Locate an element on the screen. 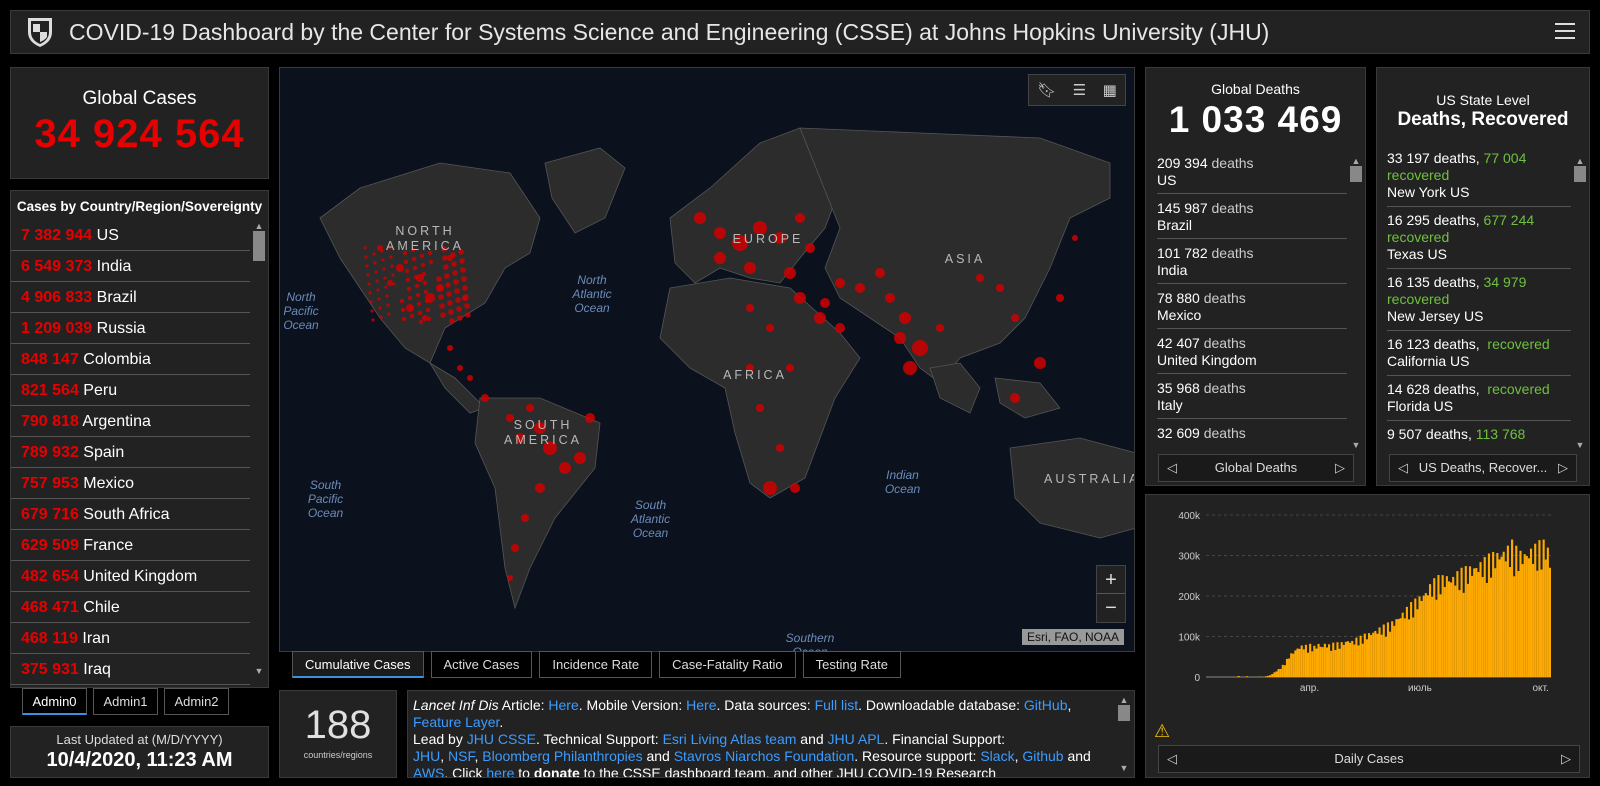 The width and height of the screenshot is (1600, 786). esri-link: Esri Living Atlas team is located at coordinates (730, 739).